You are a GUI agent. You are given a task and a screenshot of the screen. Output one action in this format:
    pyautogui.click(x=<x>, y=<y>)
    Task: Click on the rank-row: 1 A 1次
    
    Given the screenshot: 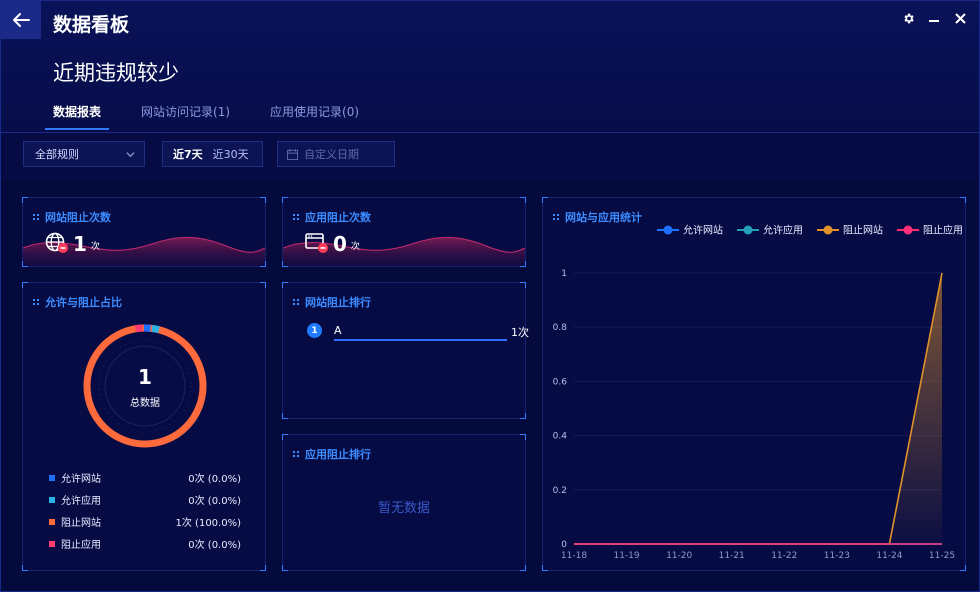 What is the action you would take?
    pyautogui.click(x=418, y=333)
    